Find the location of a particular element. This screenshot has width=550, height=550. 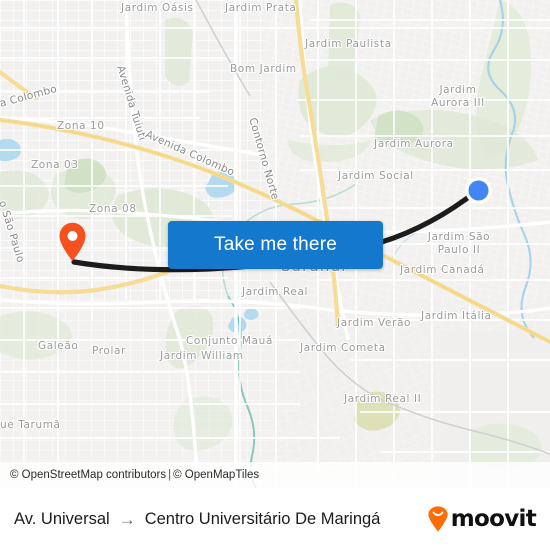

take-me-there-button: Take me there is located at coordinates (275, 245).